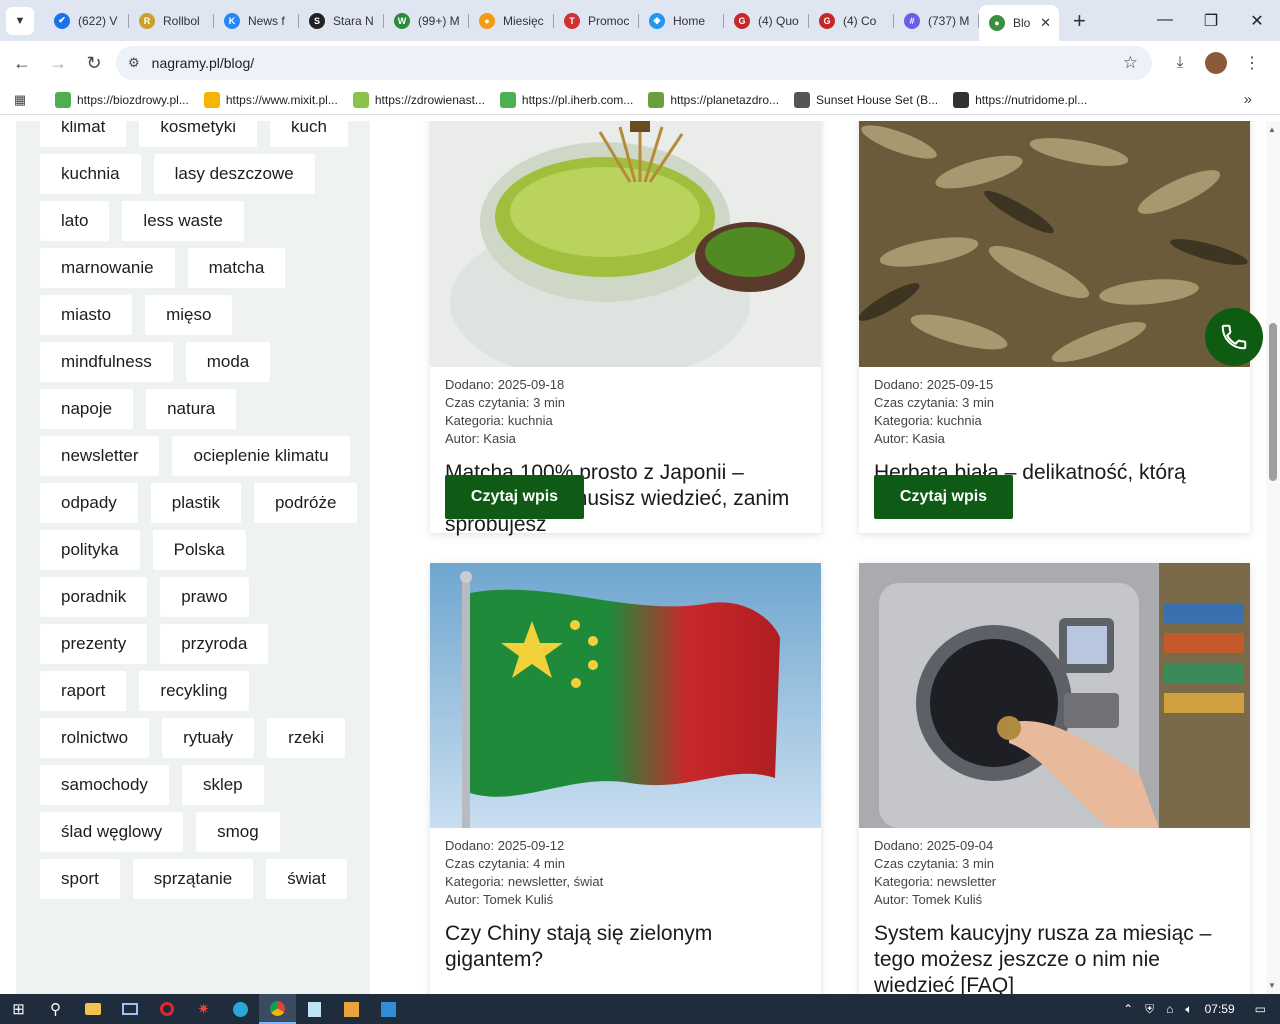 Image resolution: width=1280 pixels, height=1024 pixels. What do you see at coordinates (94, 597) in the screenshot?
I see `tag-link: poradnik` at bounding box center [94, 597].